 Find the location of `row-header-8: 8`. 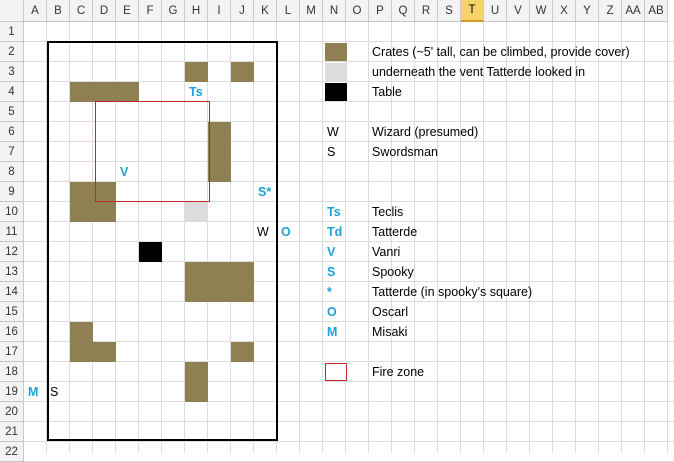

row-header-8: 8 is located at coordinates (12, 172).